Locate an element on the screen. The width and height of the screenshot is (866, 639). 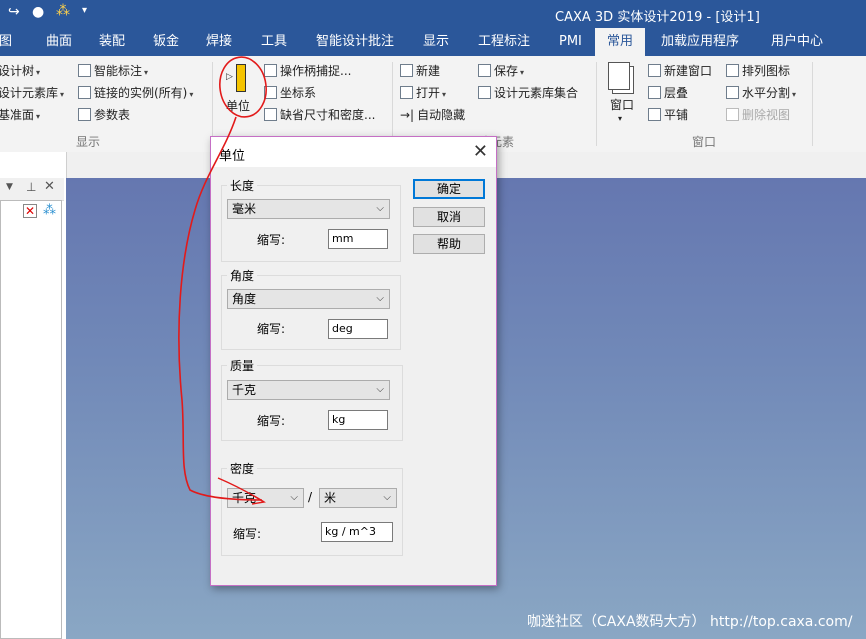
density-volume-select: 米 ⌵ is located at coordinates (358, 498).